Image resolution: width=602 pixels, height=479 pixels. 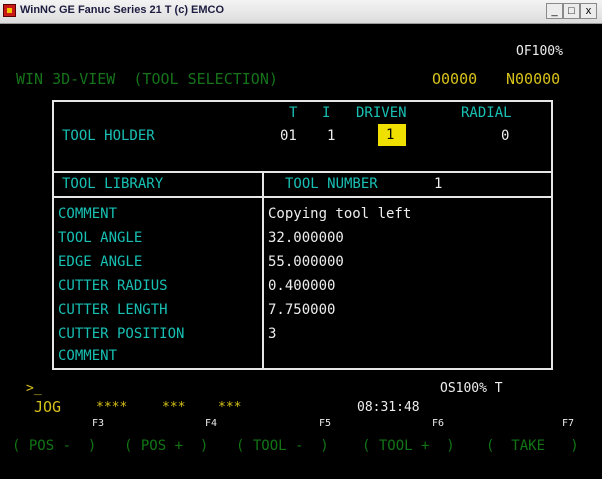 What do you see at coordinates (408, 446) in the screenshot?
I see `softkey-tool-plus: ( TOOL + )` at bounding box center [408, 446].